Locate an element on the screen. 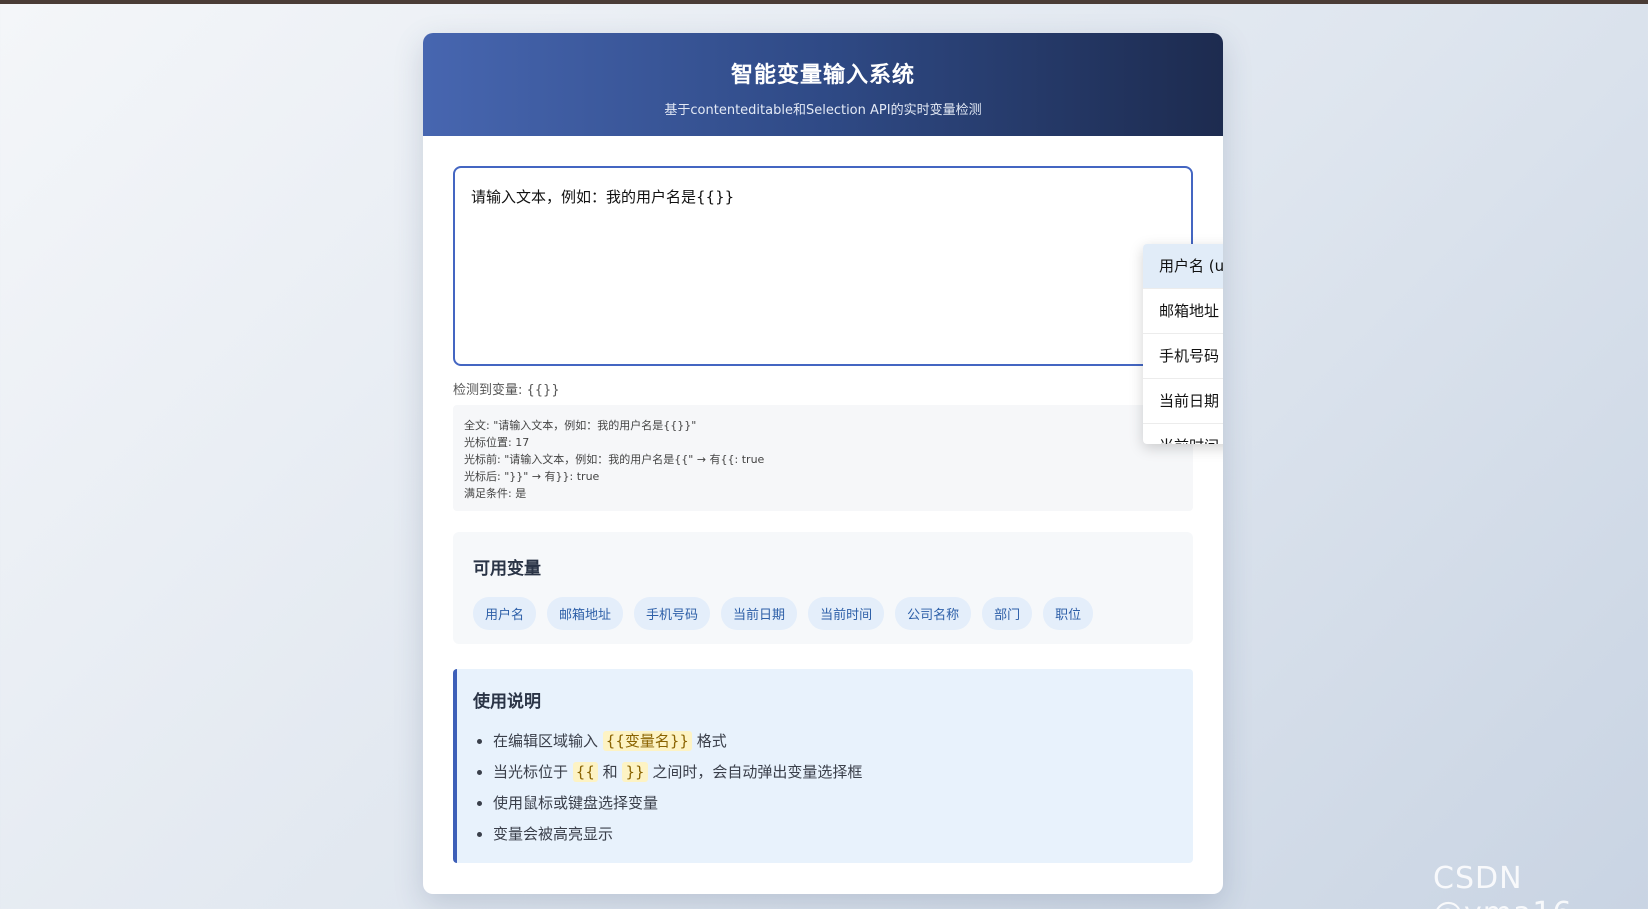  variable-chip: 邮箱地址 is located at coordinates (585, 613).